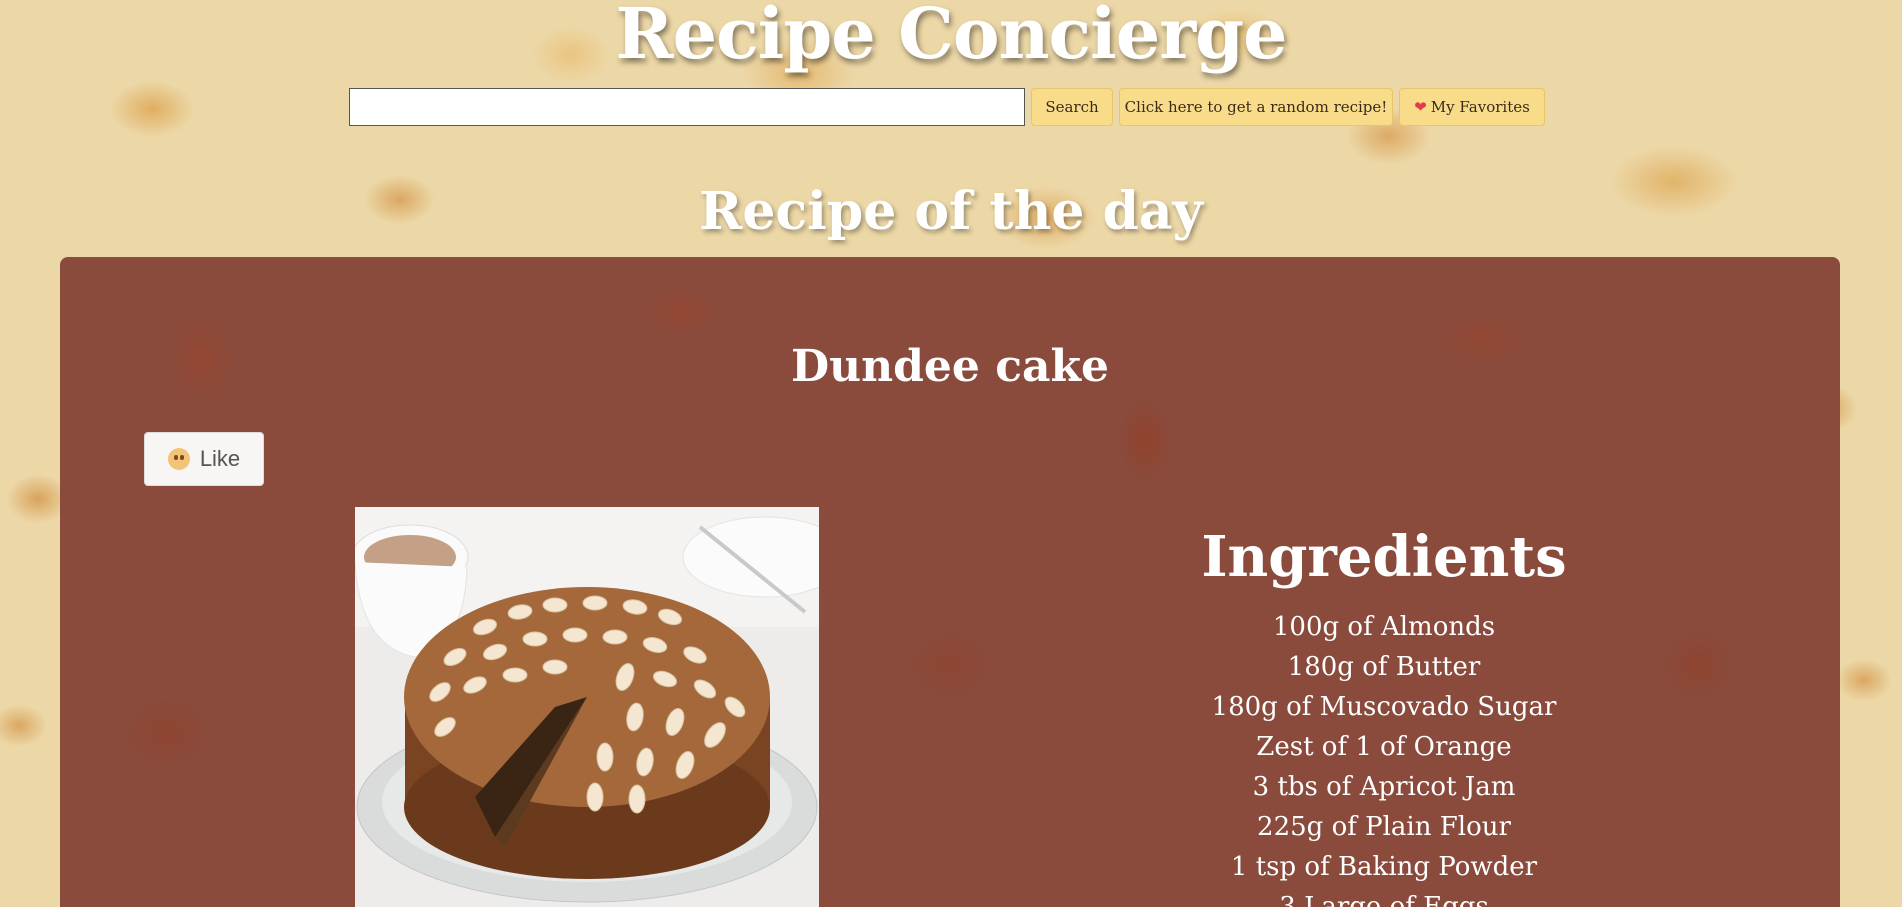 This screenshot has height=907, width=1902. I want to click on random-recipe-button: Click here to get a random recipe!, so click(1256, 107).